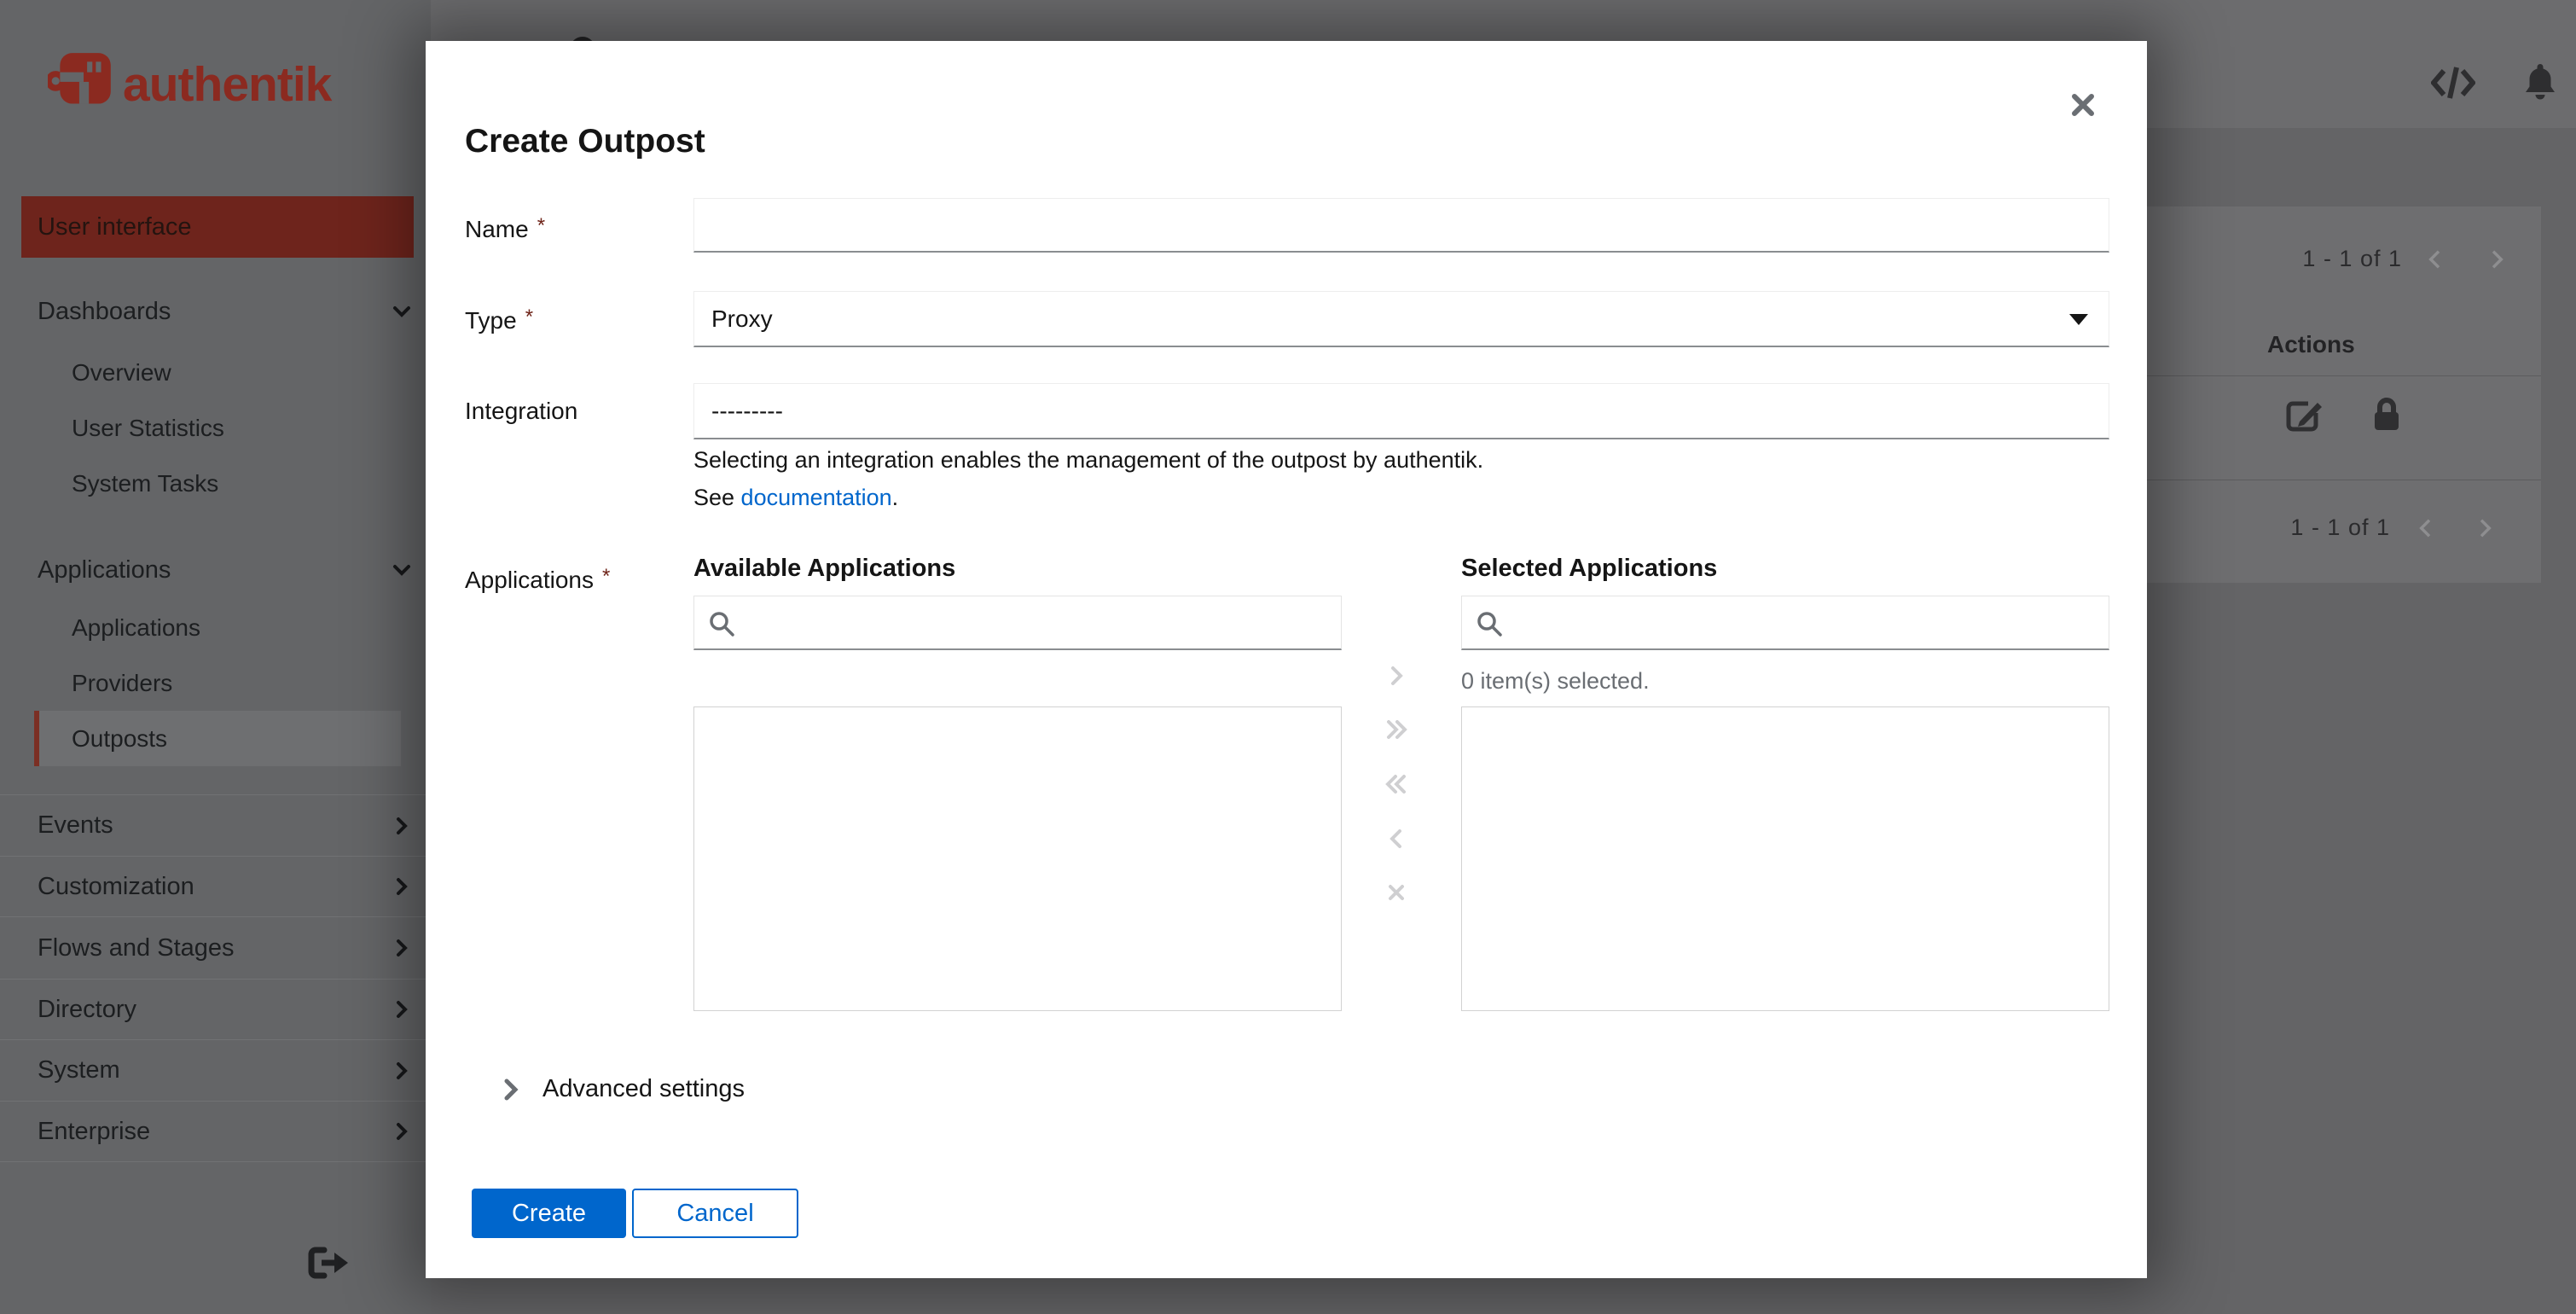 The height and width of the screenshot is (1314, 2576). I want to click on type-select: Proxy, so click(1401, 319).